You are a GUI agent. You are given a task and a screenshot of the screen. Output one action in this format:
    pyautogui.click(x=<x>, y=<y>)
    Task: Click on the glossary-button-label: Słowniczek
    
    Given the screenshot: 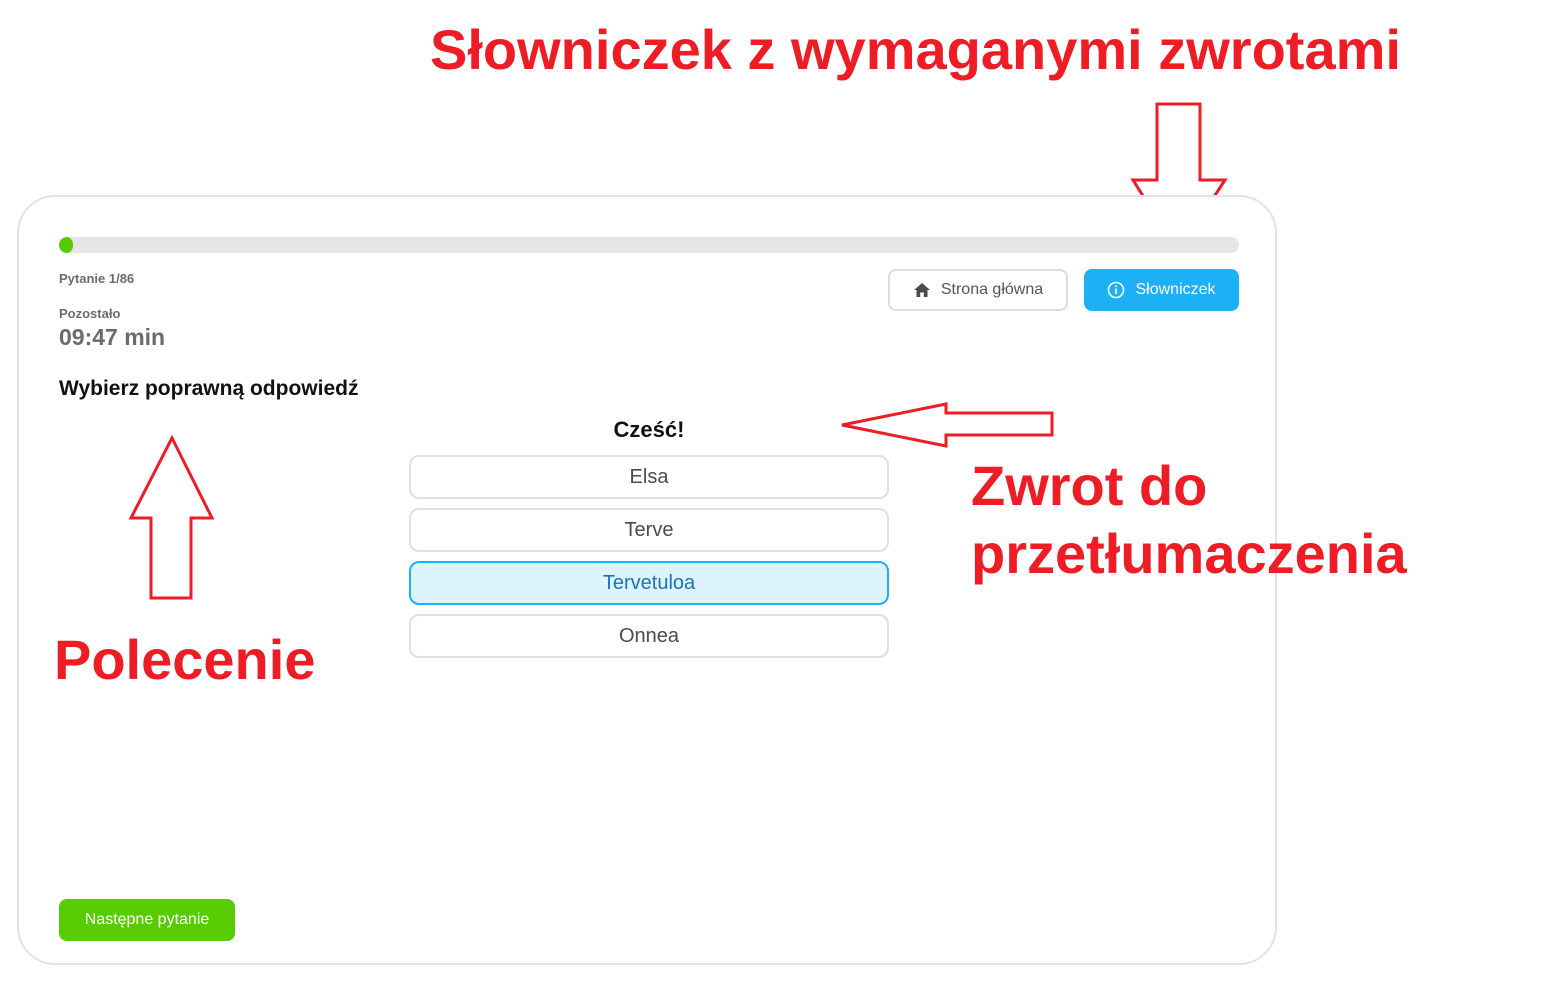 What is the action you would take?
    pyautogui.click(x=1175, y=289)
    